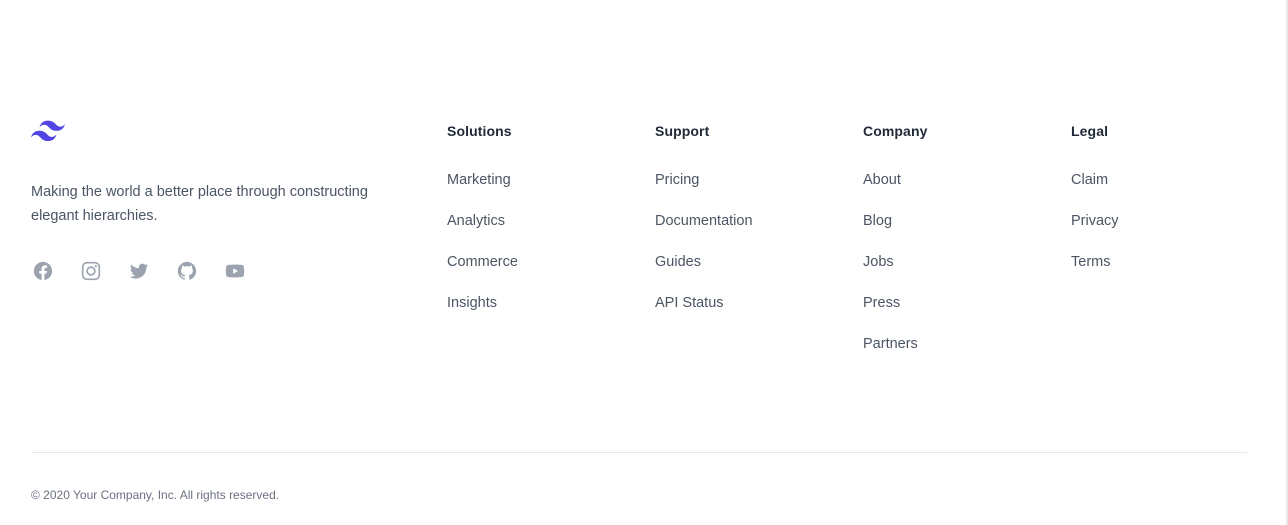 The width and height of the screenshot is (1288, 525). What do you see at coordinates (1161, 196) in the screenshot?
I see `footer-column-legal: Legal Claim Privacy Terms` at bounding box center [1161, 196].